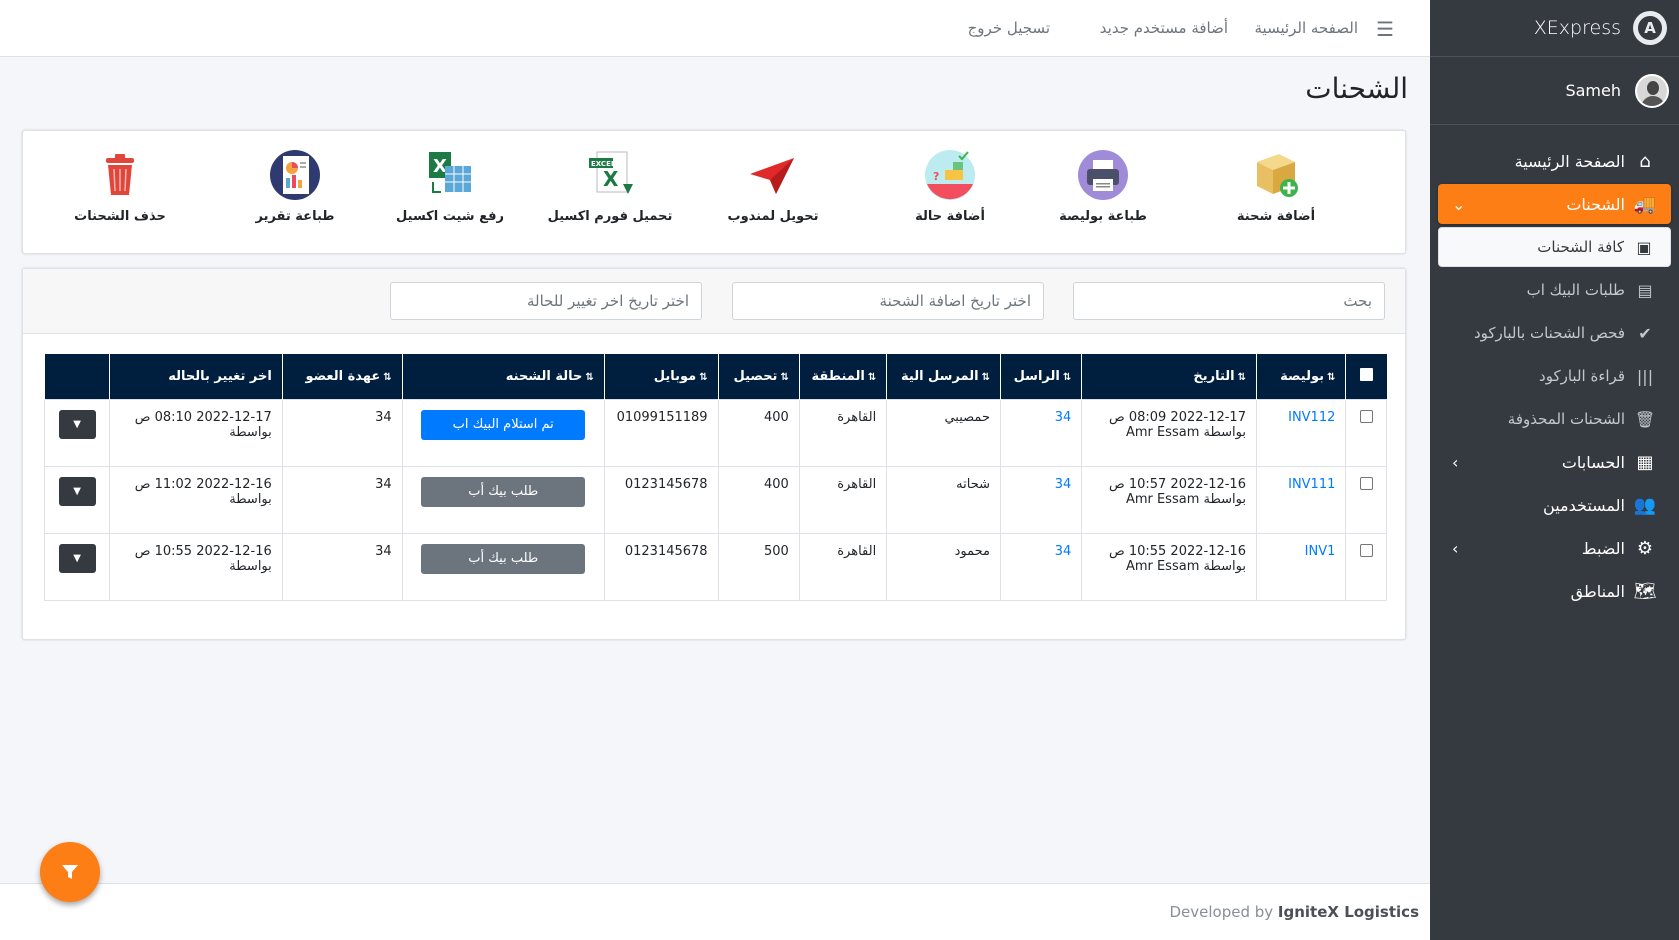 Image resolution: width=1679 pixels, height=940 pixels. Describe the element at coordinates (943, 432) in the screenshot. I see `recipient-cell: حمصيبي` at that location.